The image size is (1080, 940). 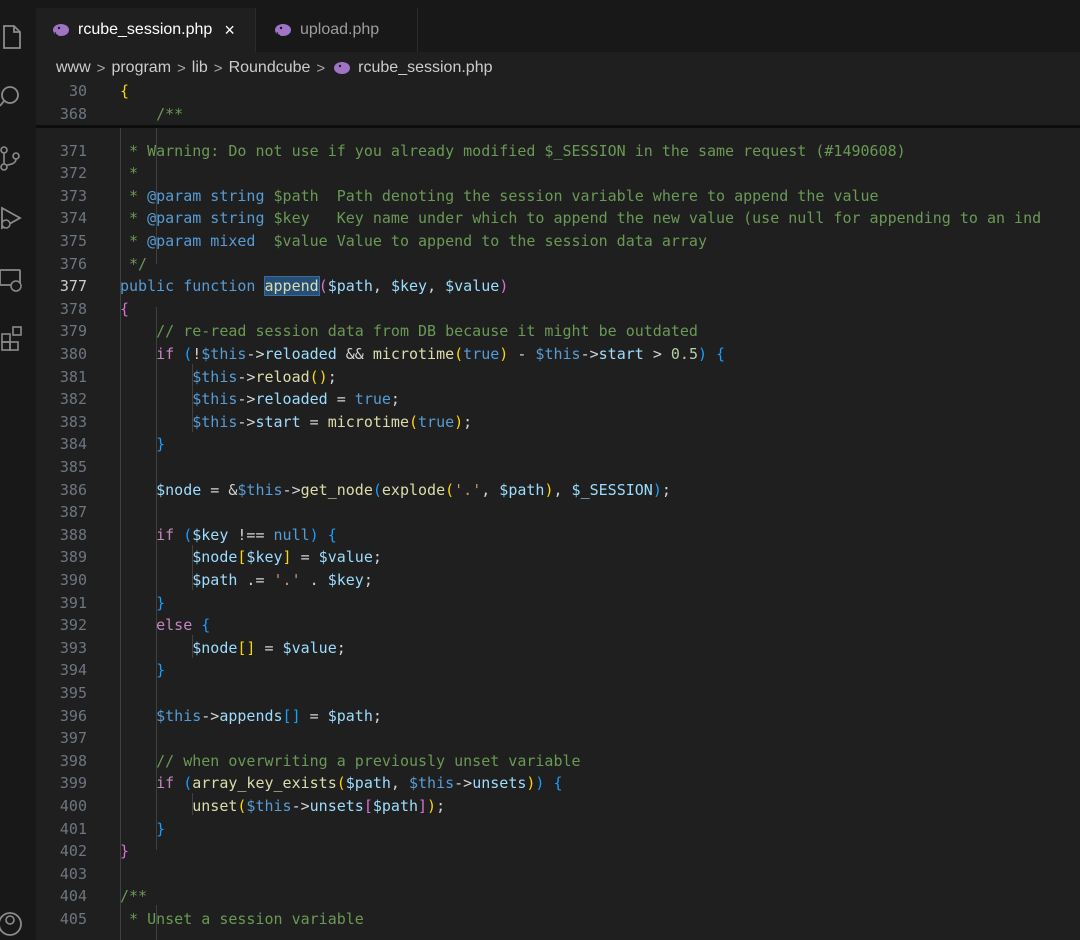 What do you see at coordinates (558, 264) in the screenshot?
I see `code-line: 376 */` at bounding box center [558, 264].